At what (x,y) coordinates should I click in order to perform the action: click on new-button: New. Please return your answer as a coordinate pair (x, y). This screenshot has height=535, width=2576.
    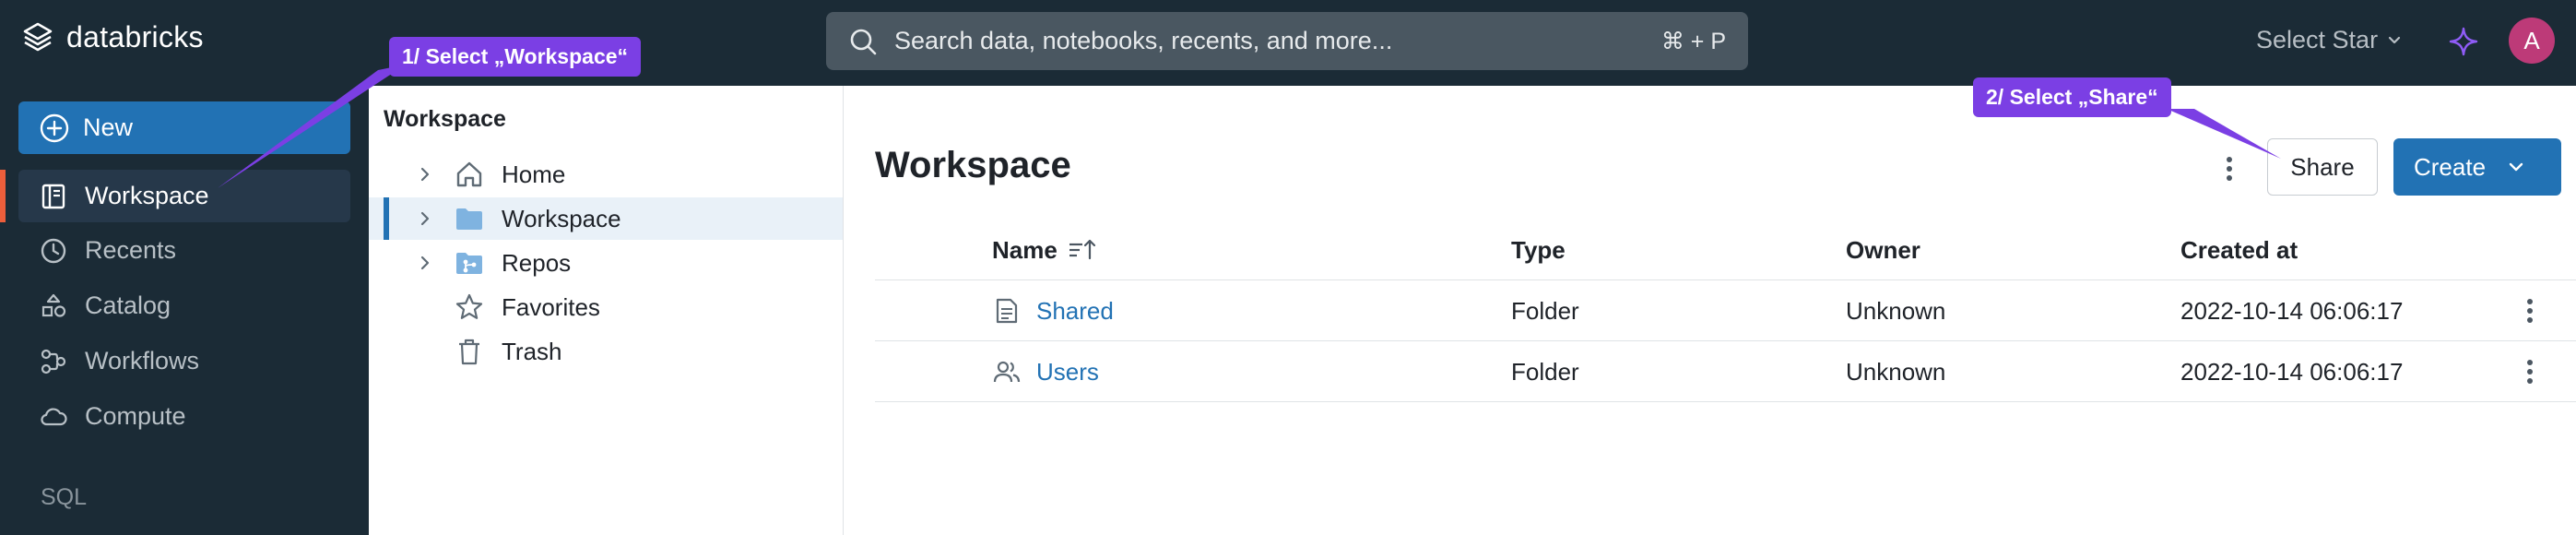
    Looking at the image, I should click on (184, 127).